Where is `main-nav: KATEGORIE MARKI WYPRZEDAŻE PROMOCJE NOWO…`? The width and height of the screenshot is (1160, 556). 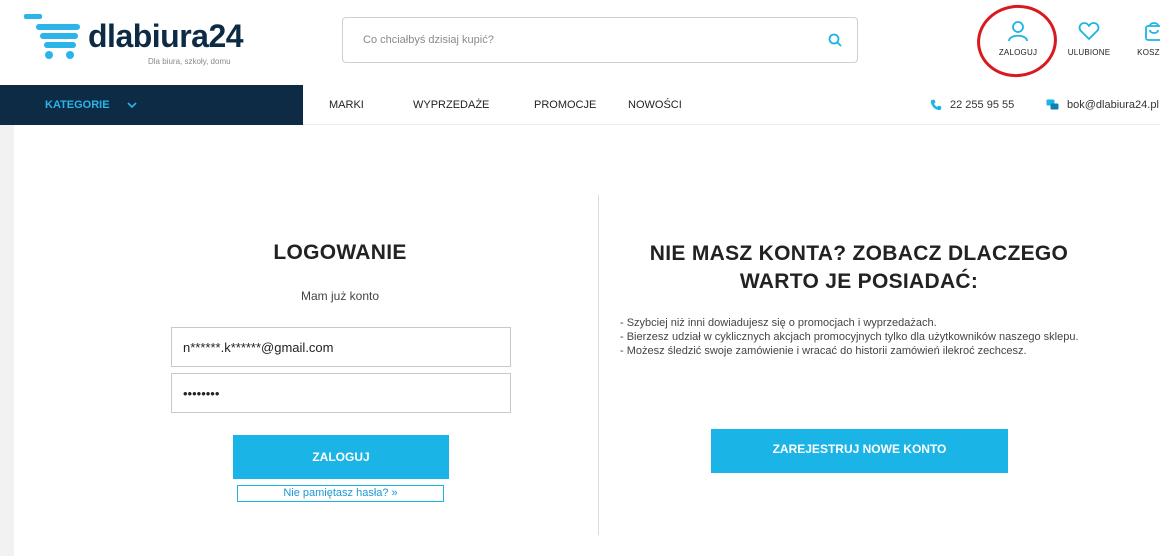 main-nav: KATEGORIE MARKI WYPRZEDAŻE PROMOCJE NOWO… is located at coordinates (580, 105).